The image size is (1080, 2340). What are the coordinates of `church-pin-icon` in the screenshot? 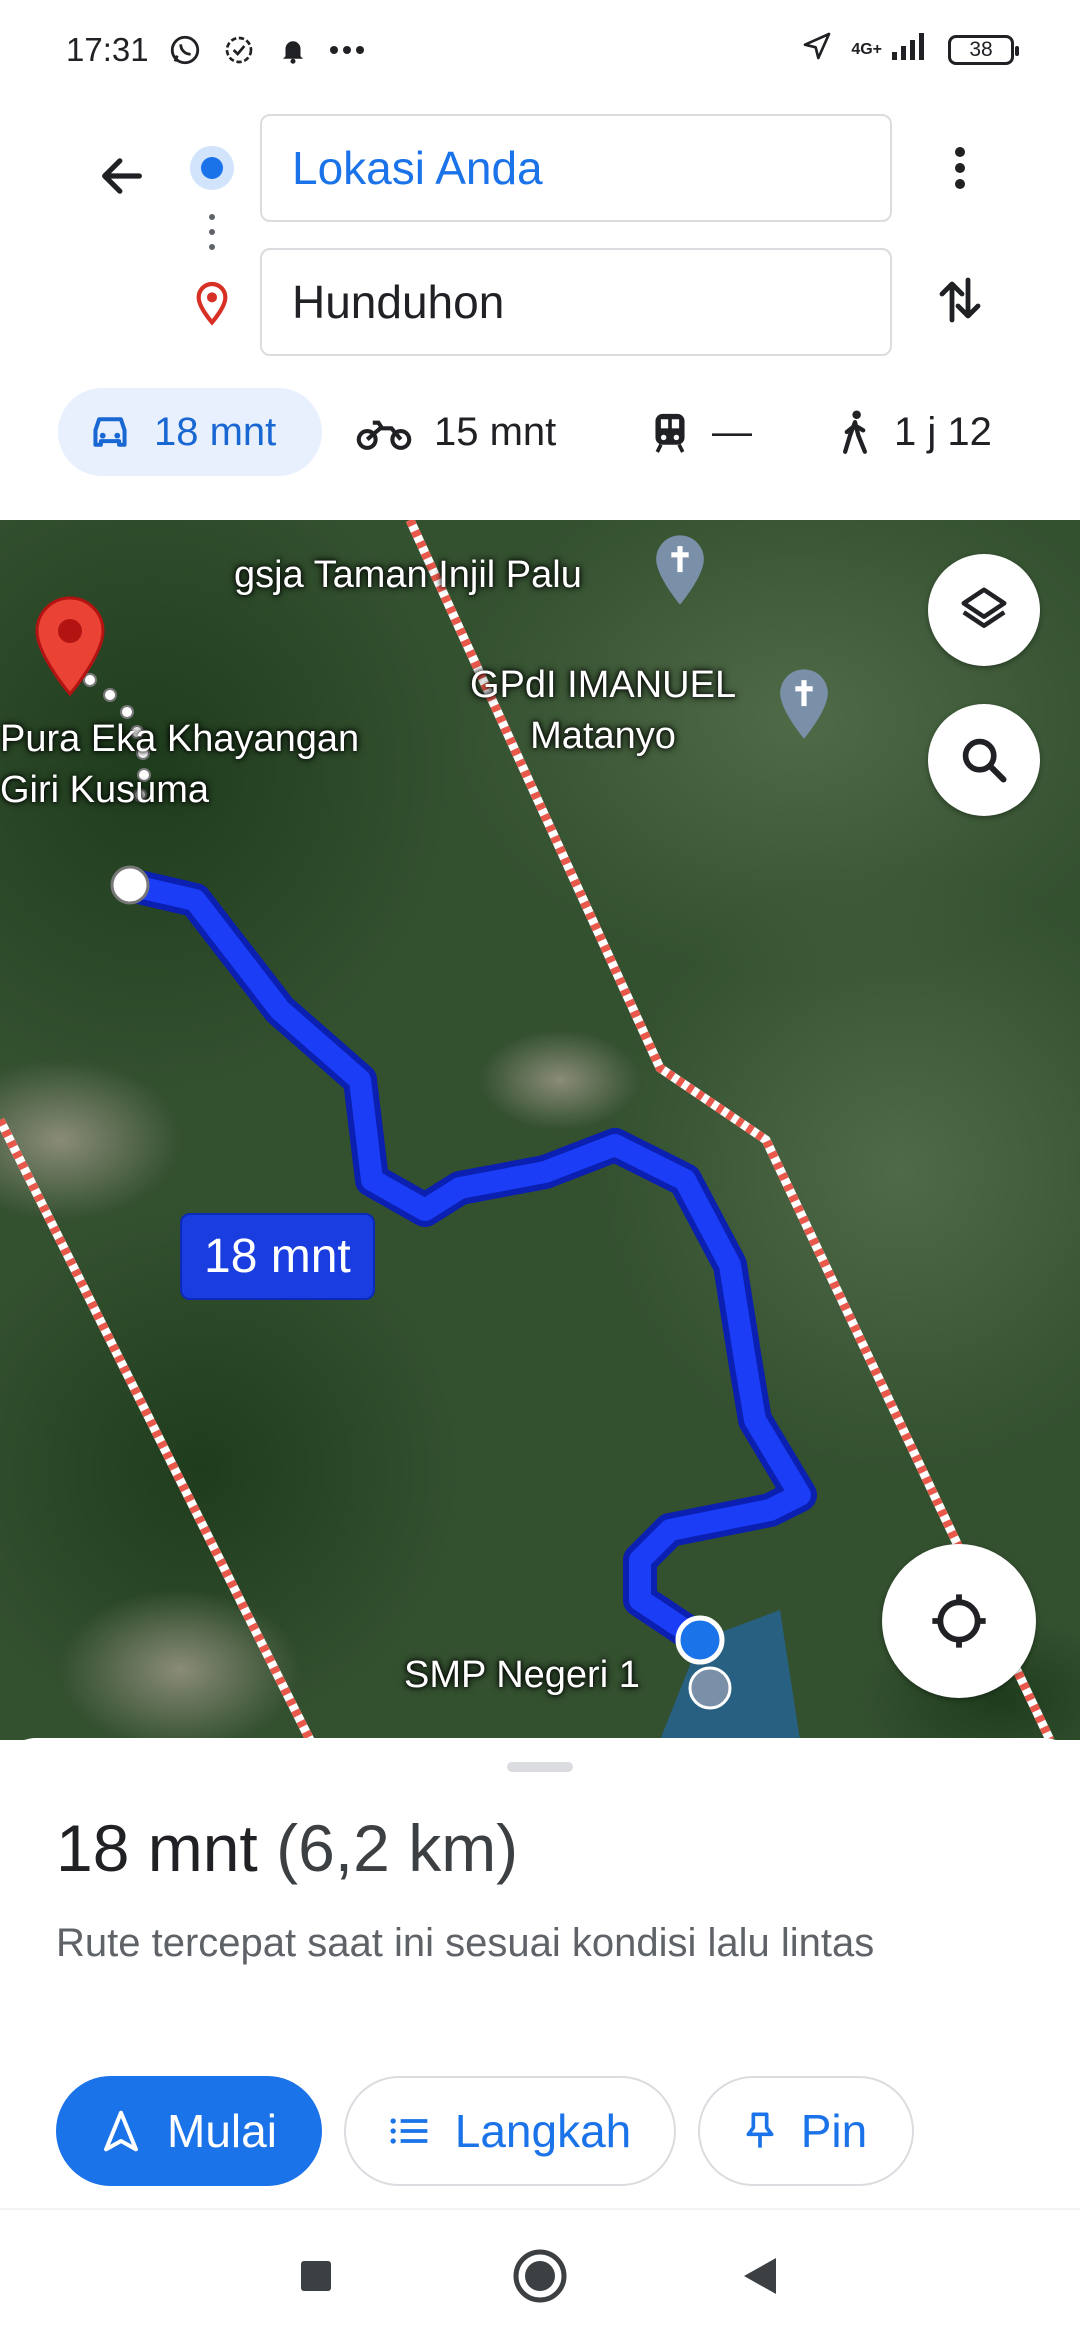 It's located at (680, 570).